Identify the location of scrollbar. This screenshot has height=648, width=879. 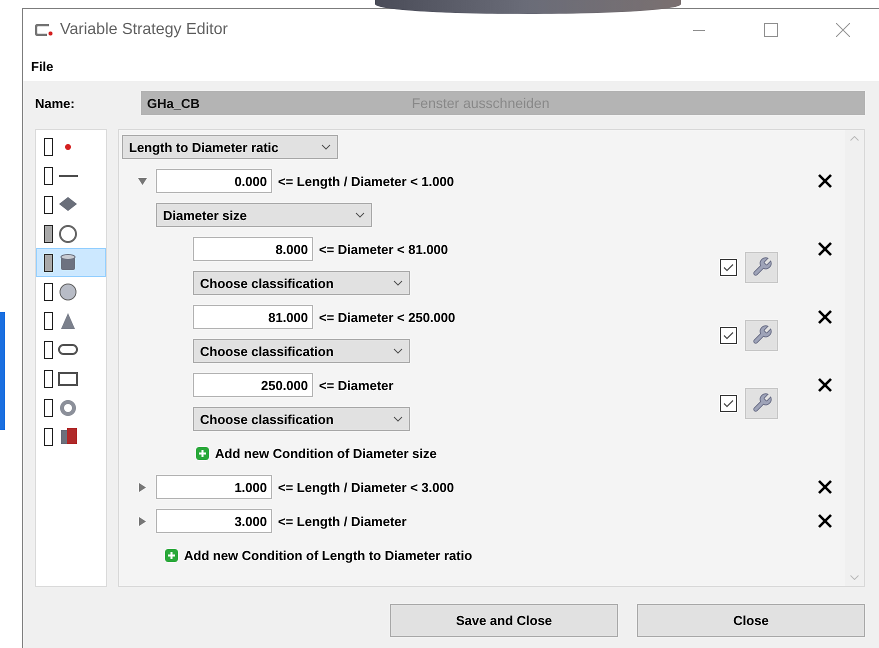
(854, 358).